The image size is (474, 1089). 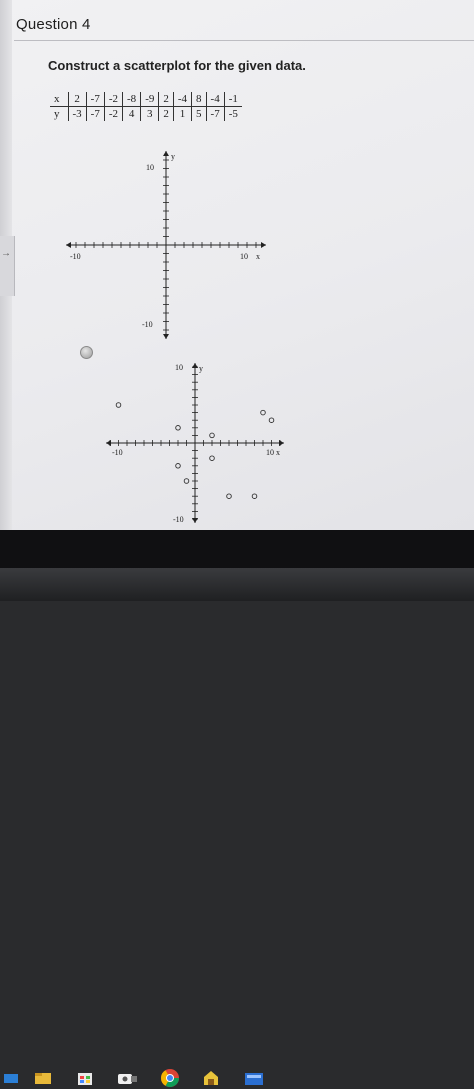 I want to click on table-cell-y: -3, so click(x=77, y=113).